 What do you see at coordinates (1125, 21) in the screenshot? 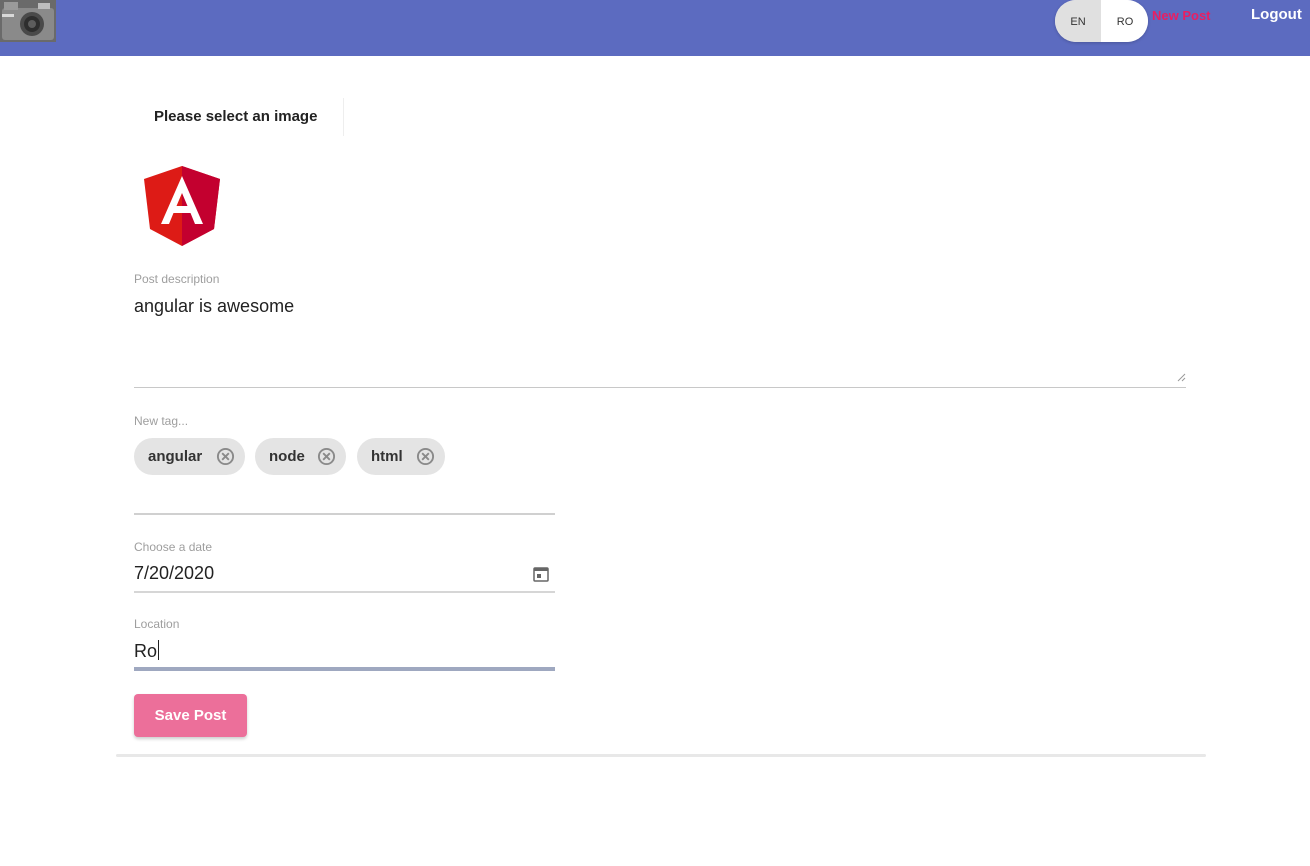
I see `lang-option-ro: RO` at bounding box center [1125, 21].